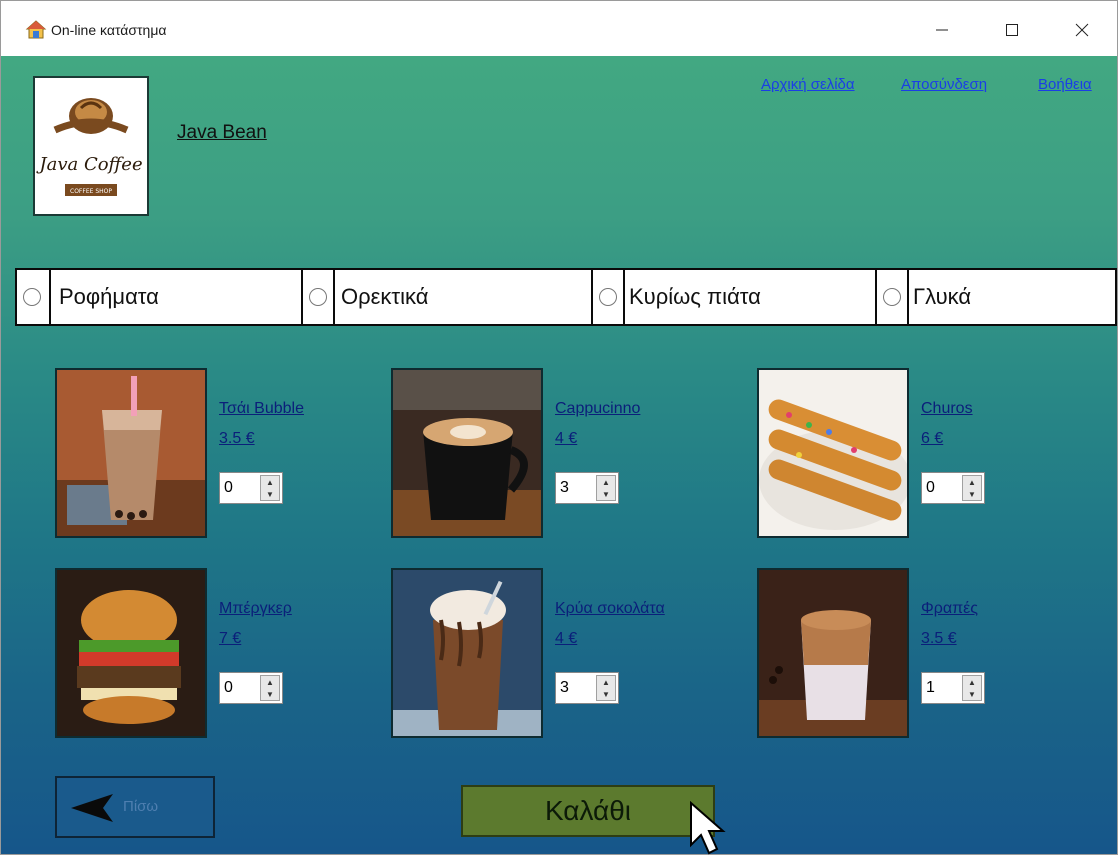 Image resolution: width=1118 pixels, height=855 pixels. I want to click on home-link: Αρχική σελίδα, so click(808, 84).